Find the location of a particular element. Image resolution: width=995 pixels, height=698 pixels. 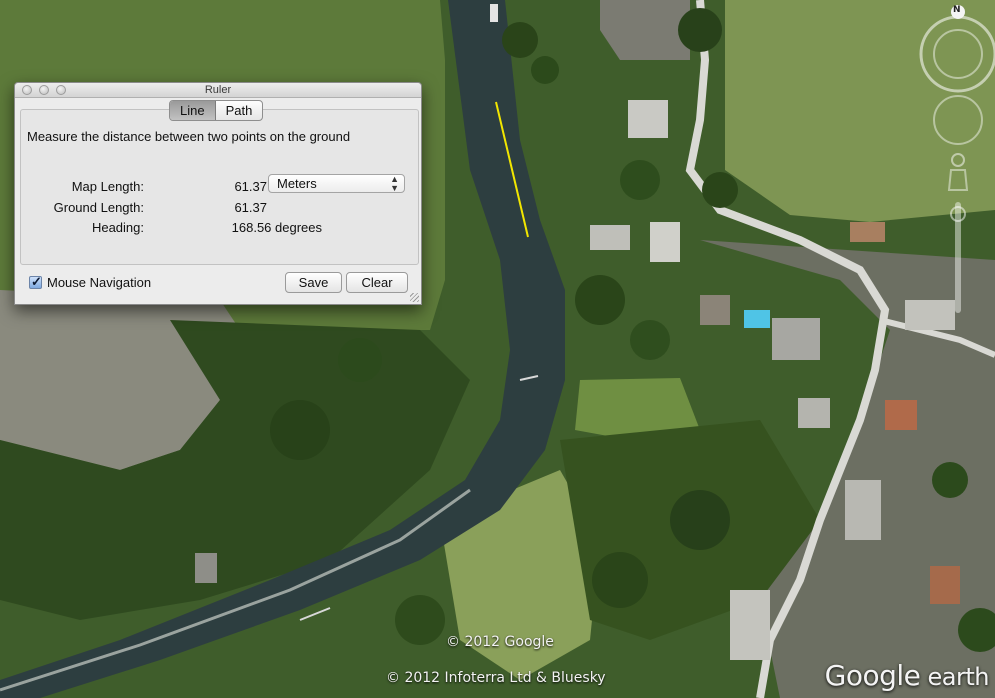

units-selected-value: Meters is located at coordinates (297, 183).